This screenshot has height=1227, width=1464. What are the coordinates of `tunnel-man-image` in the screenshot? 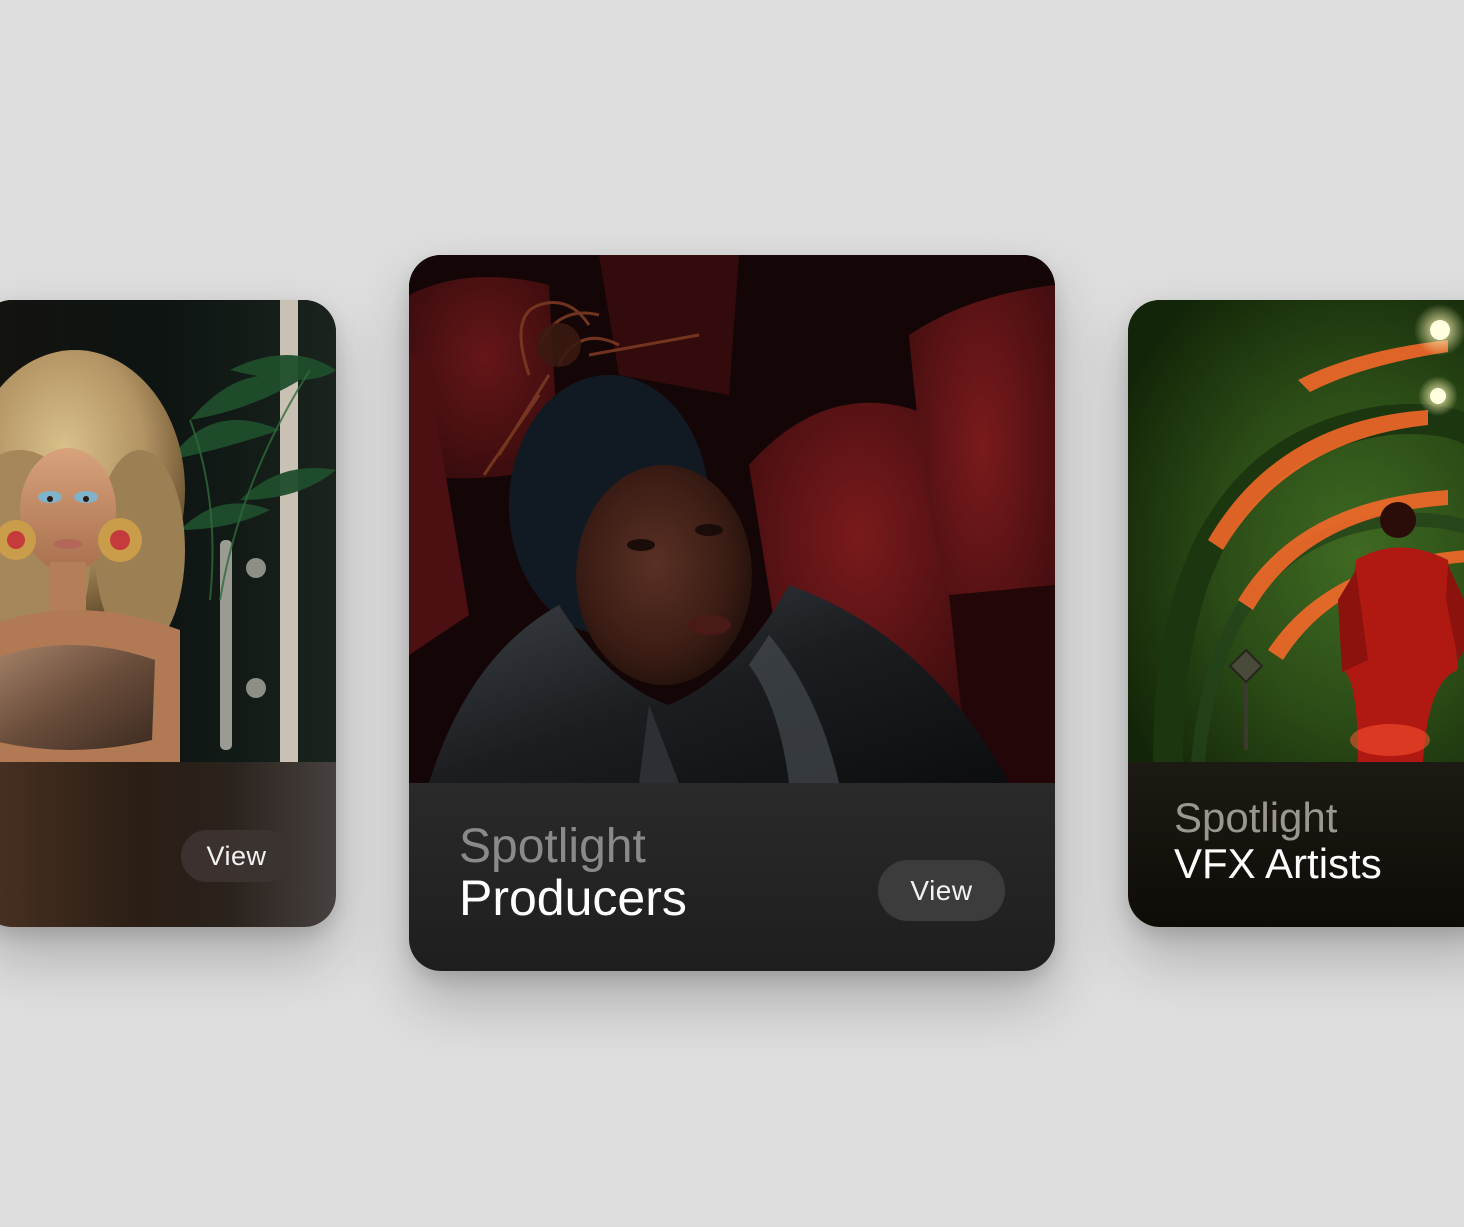 It's located at (1296, 531).